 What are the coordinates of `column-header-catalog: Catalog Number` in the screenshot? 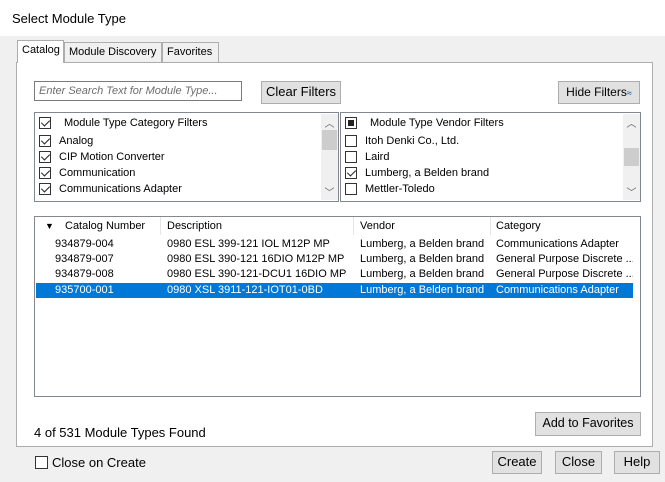 It's located at (105, 226).